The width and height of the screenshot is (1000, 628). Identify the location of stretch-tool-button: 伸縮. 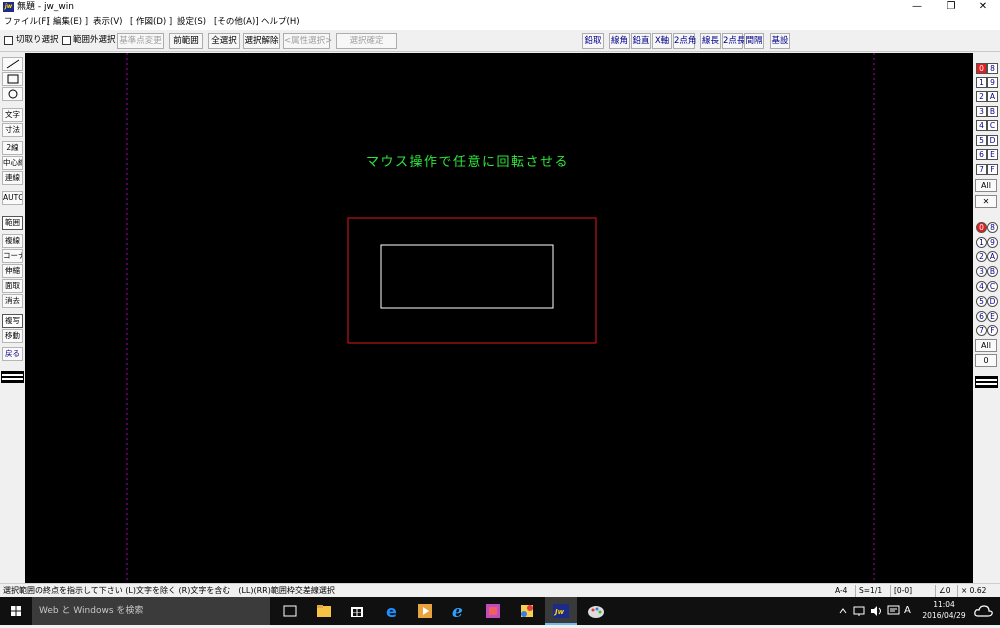
(12, 271).